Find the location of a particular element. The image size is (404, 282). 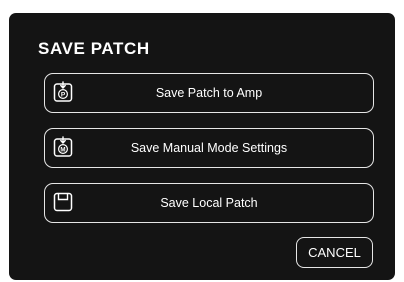

save-local-patch-button: Save Local Patch is located at coordinates (209, 203).